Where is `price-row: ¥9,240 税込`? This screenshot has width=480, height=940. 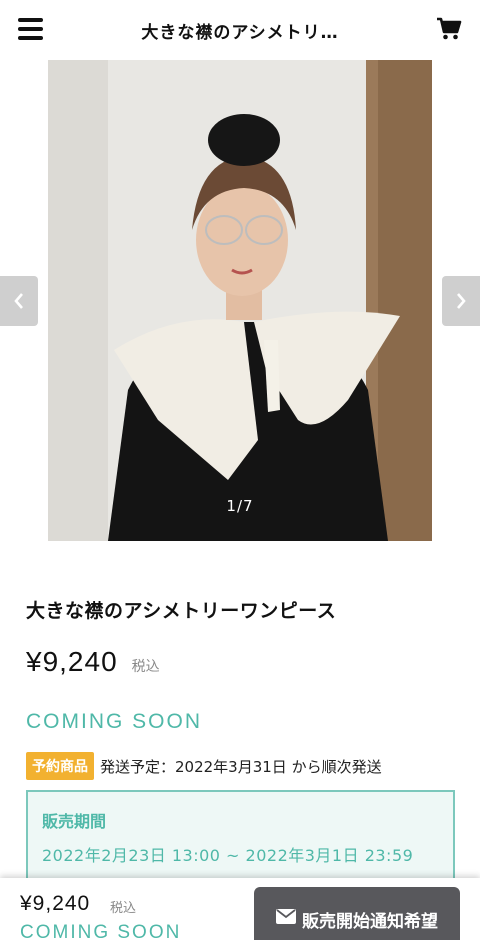
price-row: ¥9,240 税込 is located at coordinates (93, 662).